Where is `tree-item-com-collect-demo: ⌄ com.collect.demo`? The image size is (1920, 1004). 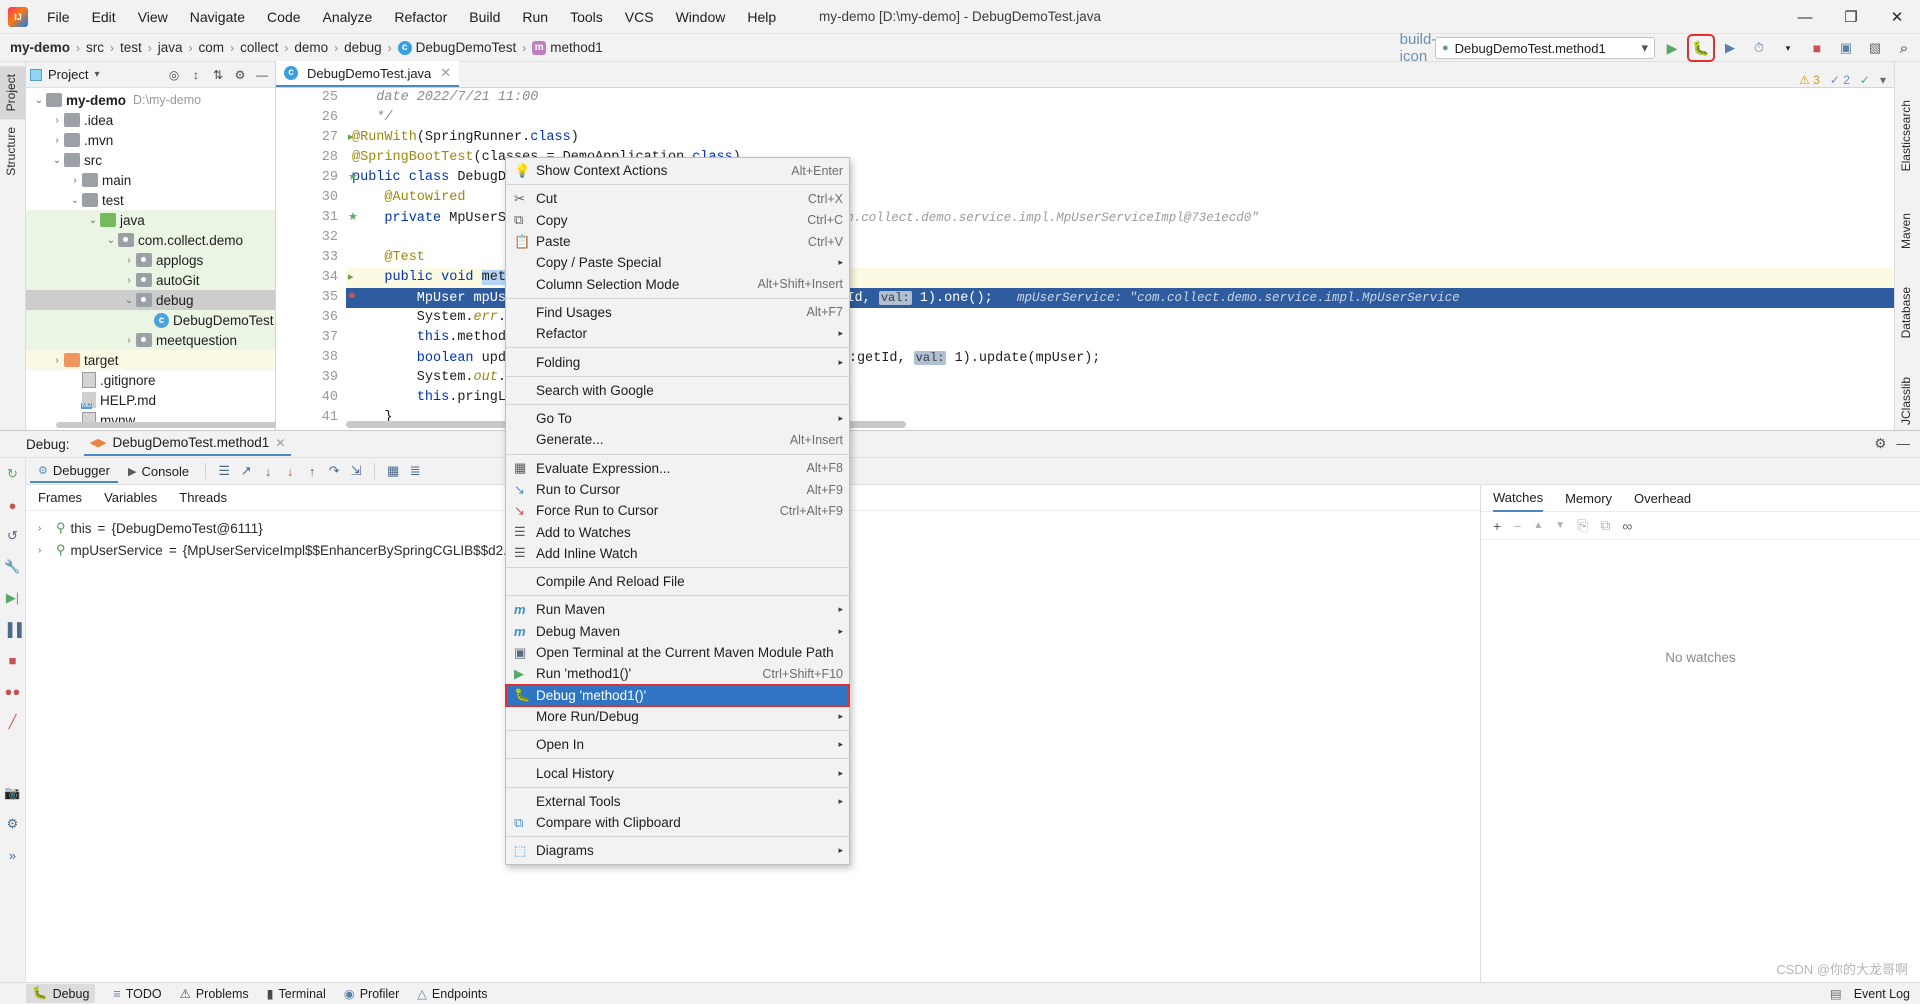
tree-item-com-collect-demo: ⌄ com.collect.demo is located at coordinates (150, 240).